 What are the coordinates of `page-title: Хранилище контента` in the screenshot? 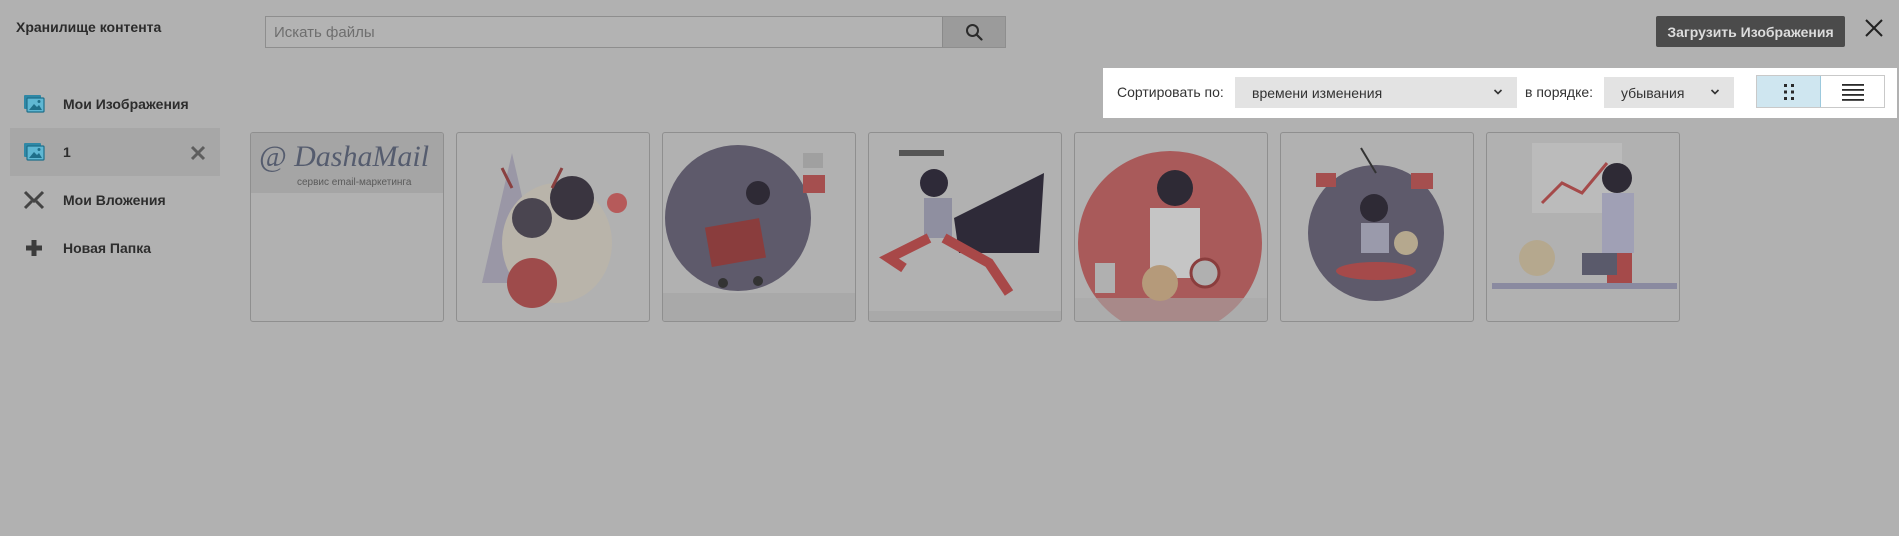 It's located at (89, 27).